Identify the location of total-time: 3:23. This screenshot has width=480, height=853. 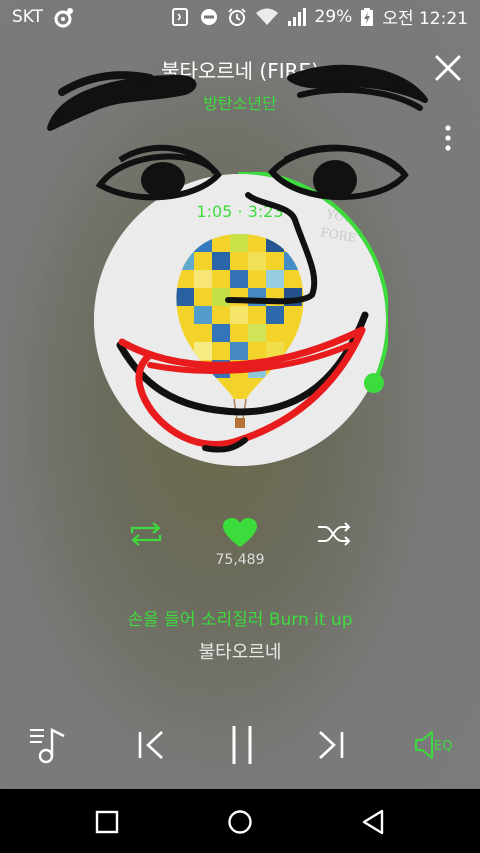
(265, 211).